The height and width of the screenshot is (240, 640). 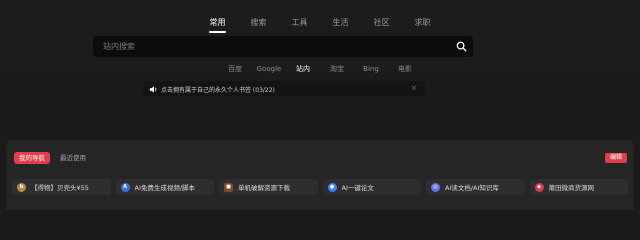 What do you see at coordinates (340, 23) in the screenshot?
I see `tab-life: 生活` at bounding box center [340, 23].